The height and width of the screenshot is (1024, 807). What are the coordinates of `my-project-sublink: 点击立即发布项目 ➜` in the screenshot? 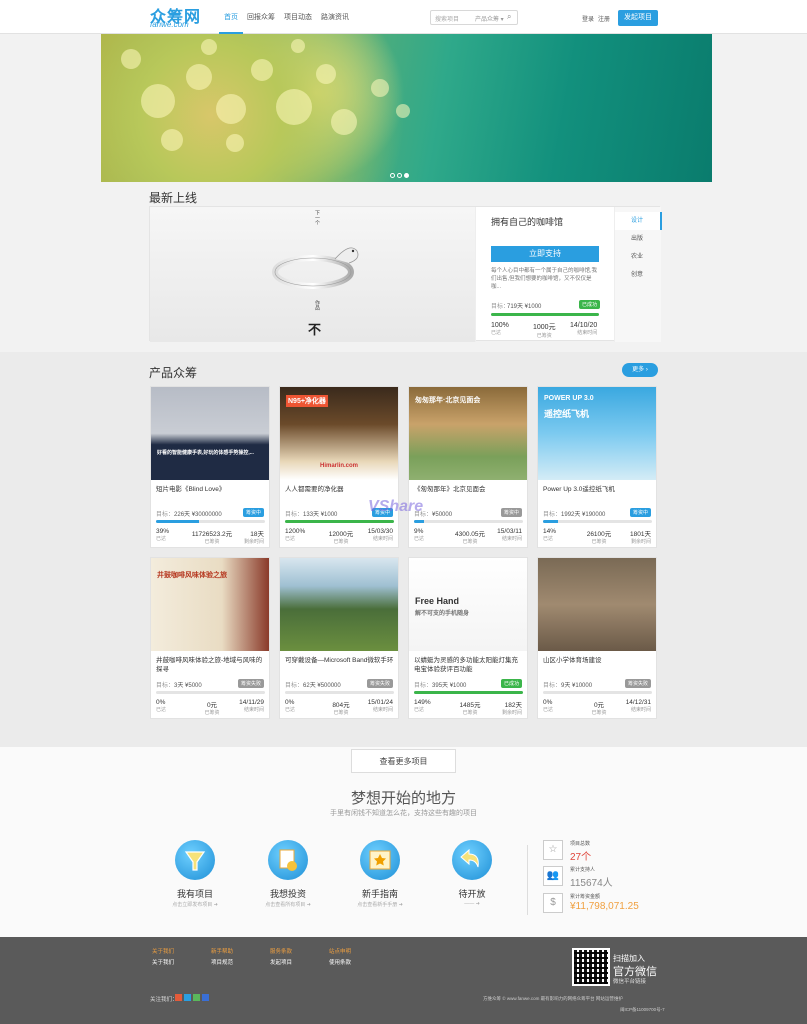 It's located at (195, 904).